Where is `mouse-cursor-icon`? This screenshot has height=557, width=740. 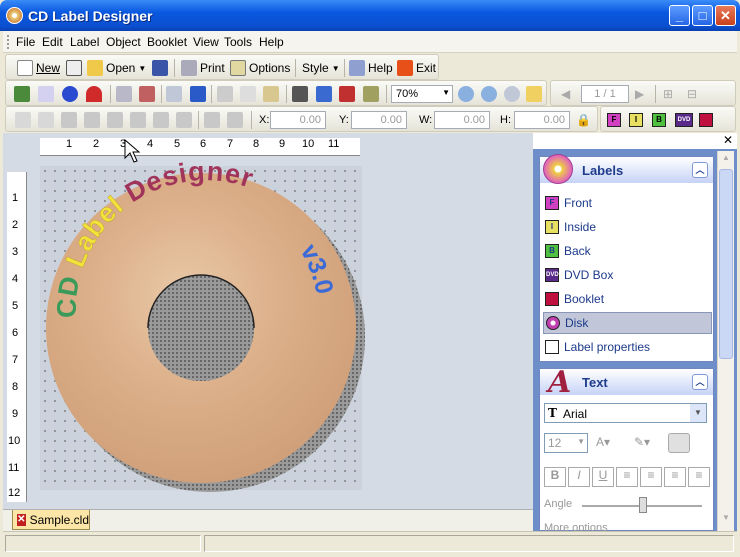 mouse-cursor-icon is located at coordinates (132, 150).